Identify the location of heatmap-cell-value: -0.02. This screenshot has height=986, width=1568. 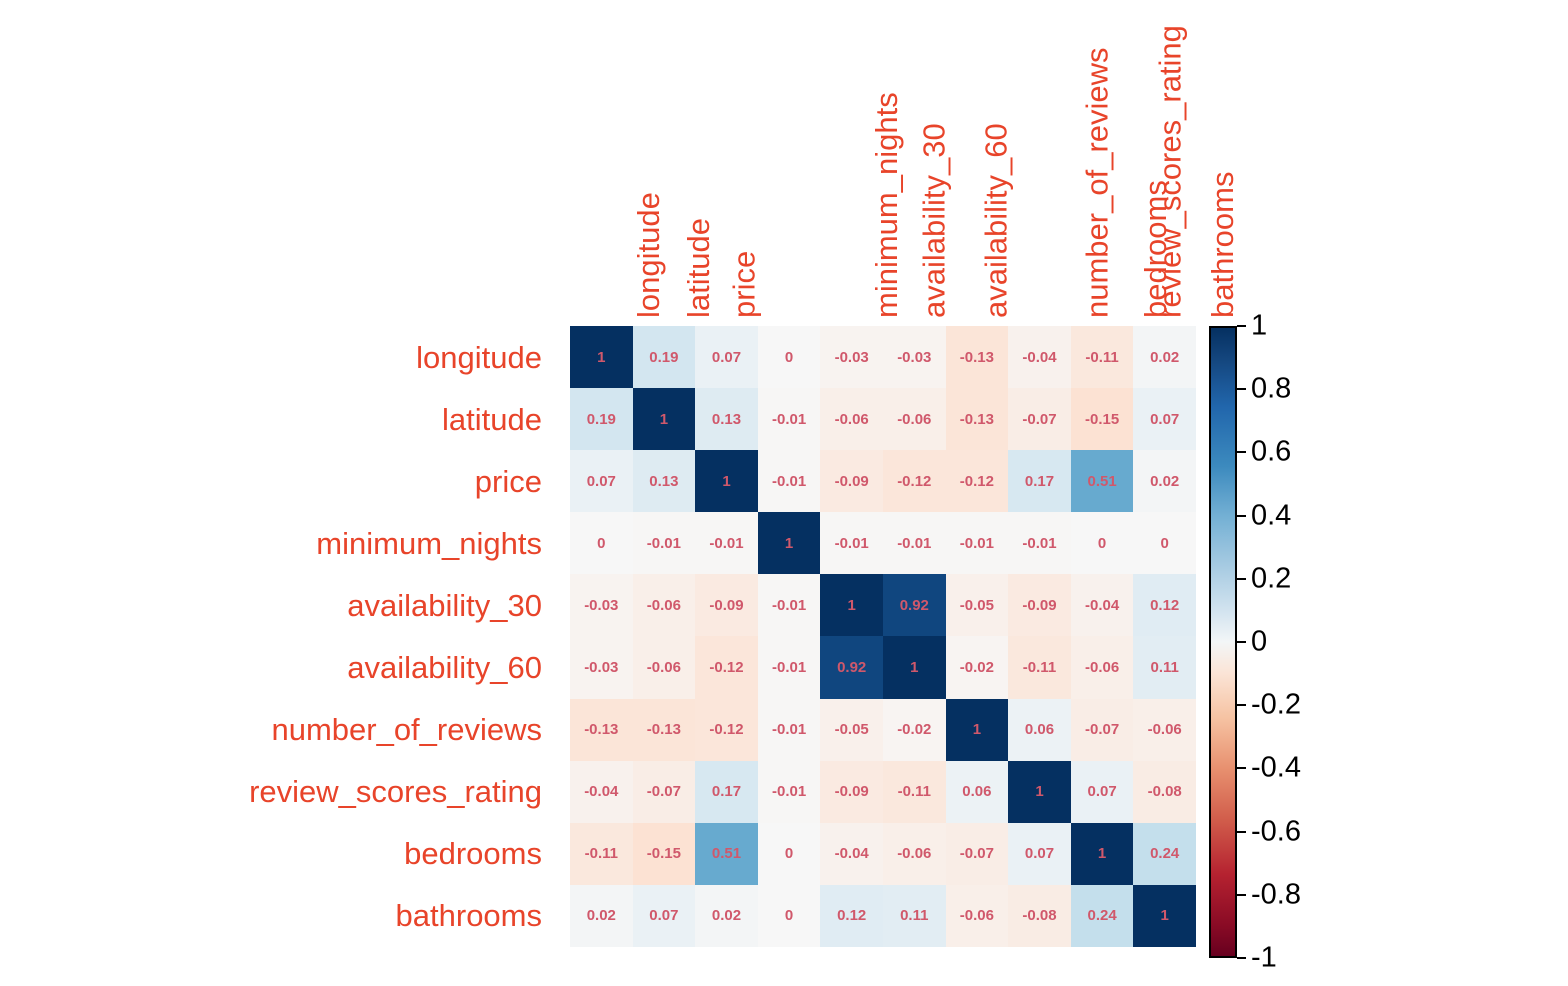
(914, 730).